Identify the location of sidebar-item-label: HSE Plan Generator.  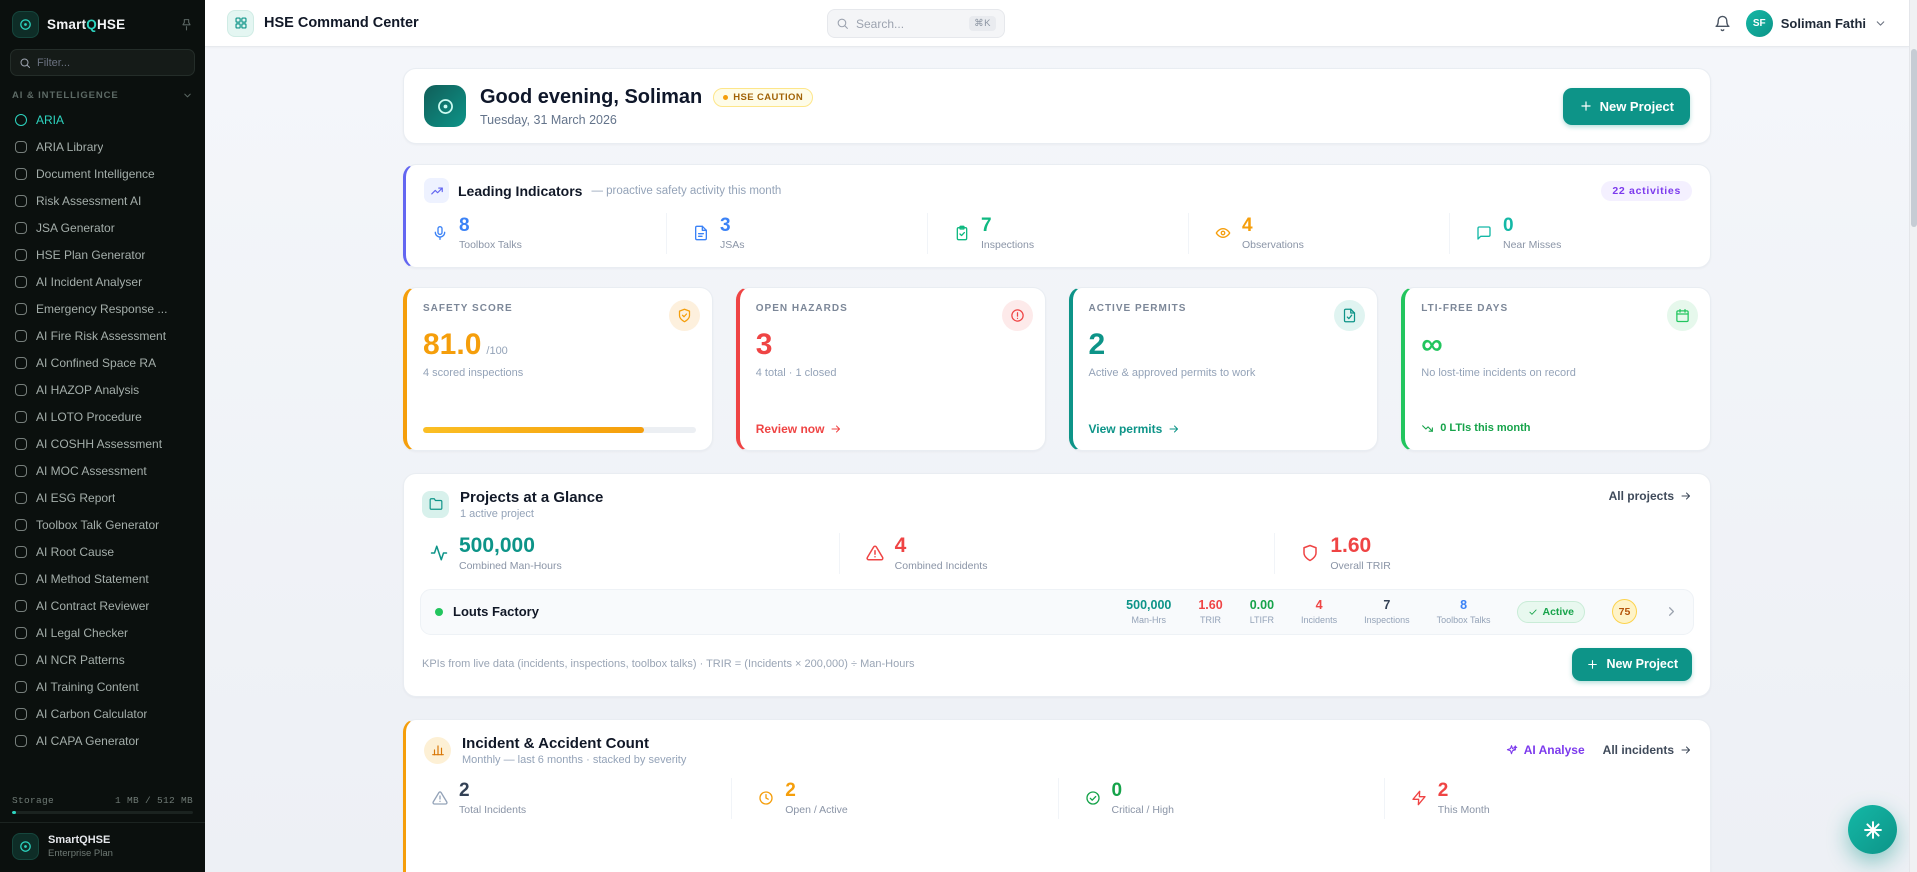
(91, 254).